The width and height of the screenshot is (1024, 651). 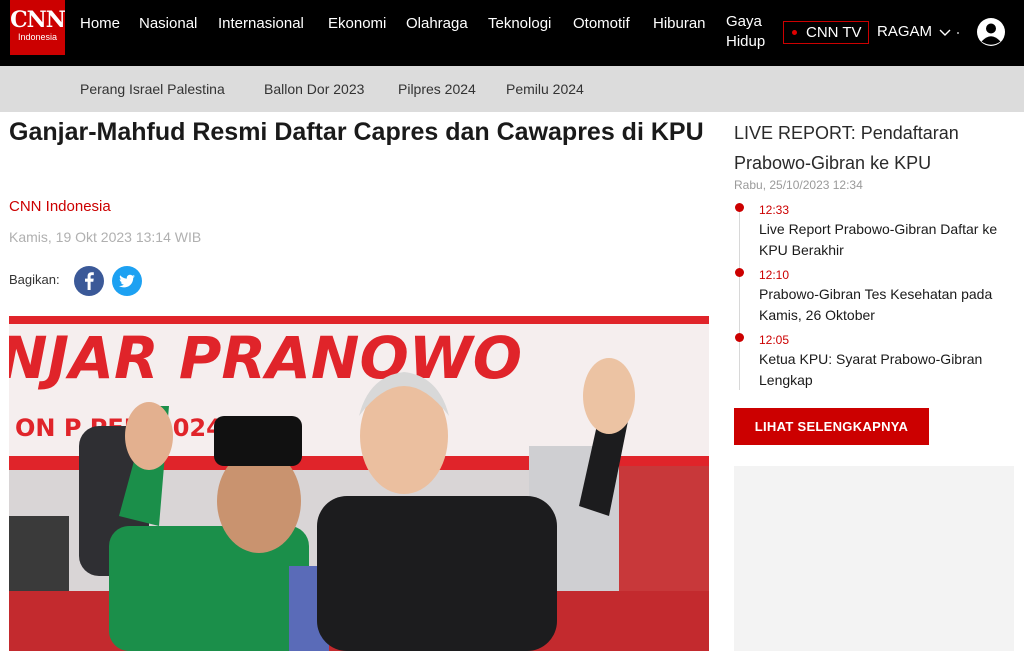 What do you see at coordinates (37, 37) in the screenshot?
I see `logo-subtitle: Indonesia` at bounding box center [37, 37].